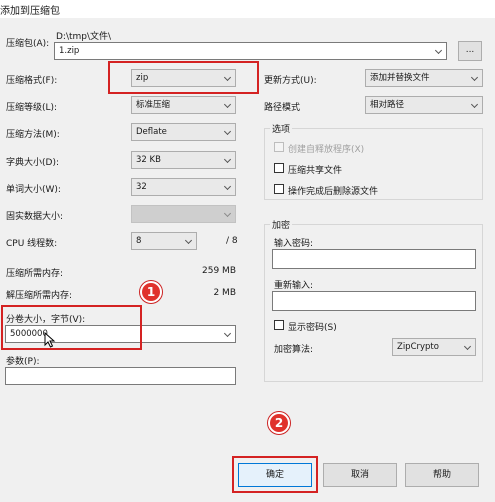 This screenshot has height=502, width=495. What do you see at coordinates (315, 171) in the screenshot?
I see `shared-label: 压缩共享文件` at bounding box center [315, 171].